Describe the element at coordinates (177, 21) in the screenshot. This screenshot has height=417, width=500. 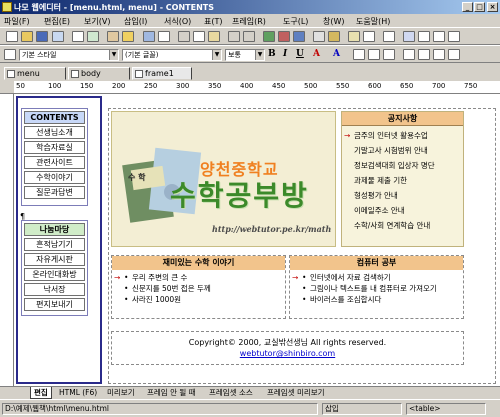
I see `menu-format: 서식(O)` at that location.